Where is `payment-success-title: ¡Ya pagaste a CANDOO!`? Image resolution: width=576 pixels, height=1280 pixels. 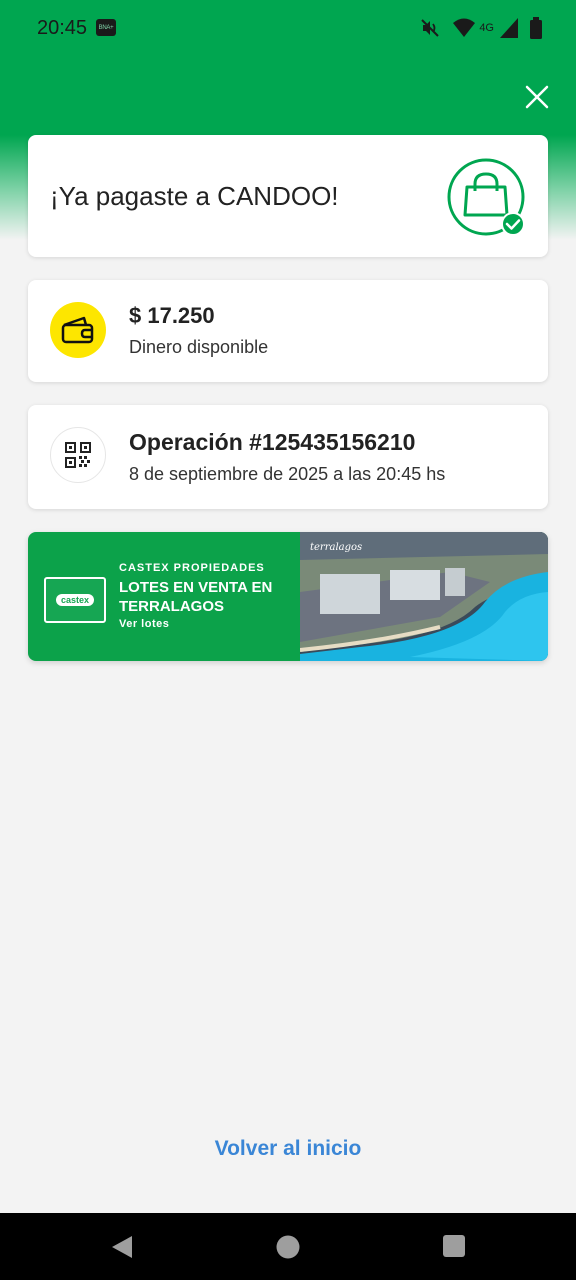
payment-success-title: ¡Ya pagaste a CANDOO! is located at coordinates (194, 196).